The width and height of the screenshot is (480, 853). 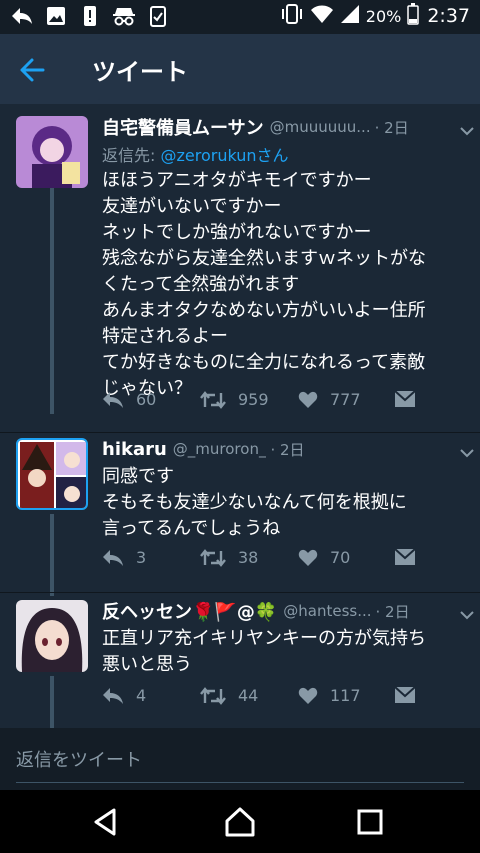 I want to click on tweet-line: てか好きなものに全力になれるって素敵, so click(x=264, y=362).